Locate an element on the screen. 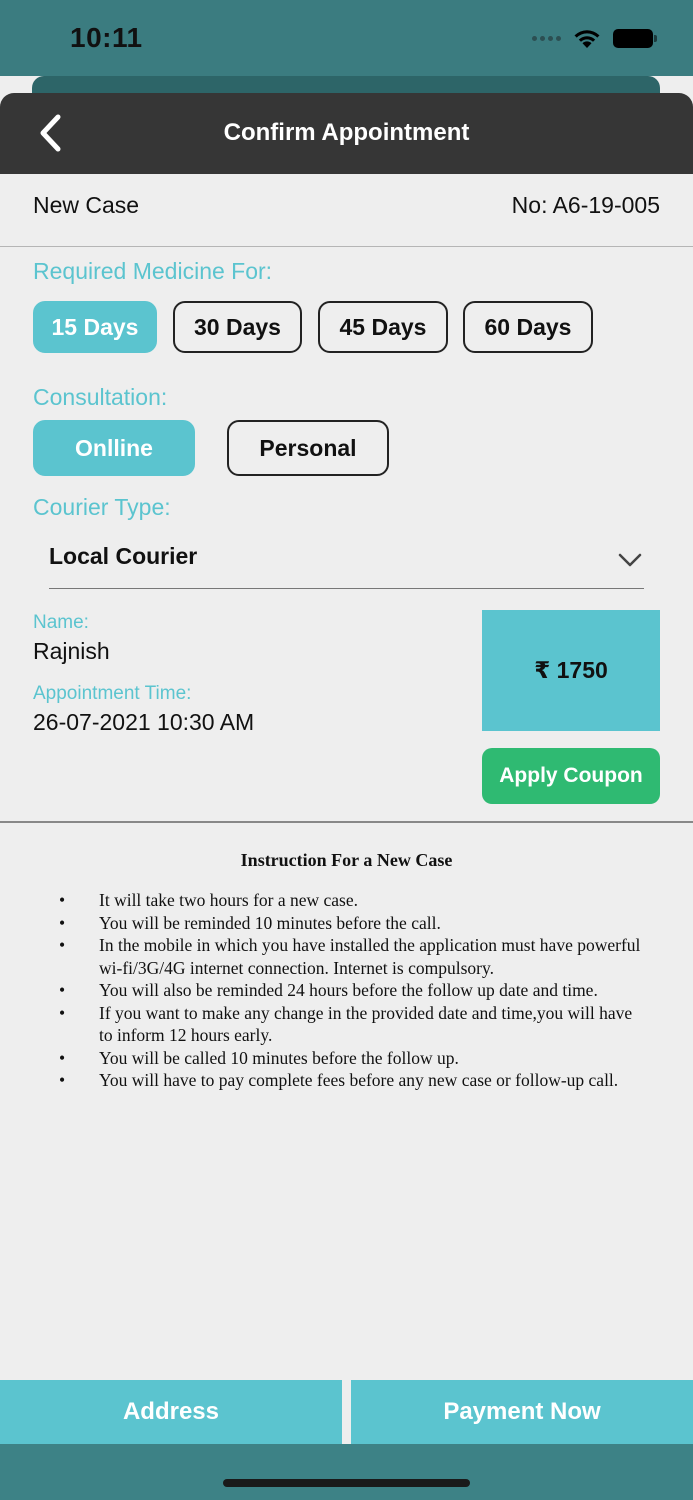 The height and width of the screenshot is (1500, 693). case-number: No: A6-19-005 is located at coordinates (585, 205).